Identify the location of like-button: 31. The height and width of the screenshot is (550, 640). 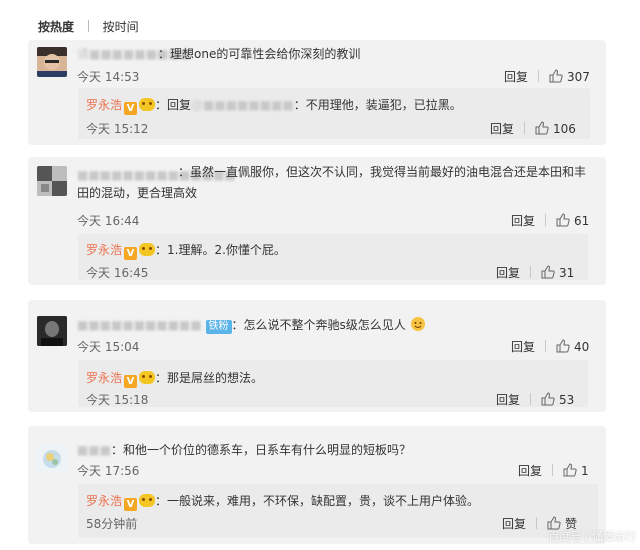
(558, 272).